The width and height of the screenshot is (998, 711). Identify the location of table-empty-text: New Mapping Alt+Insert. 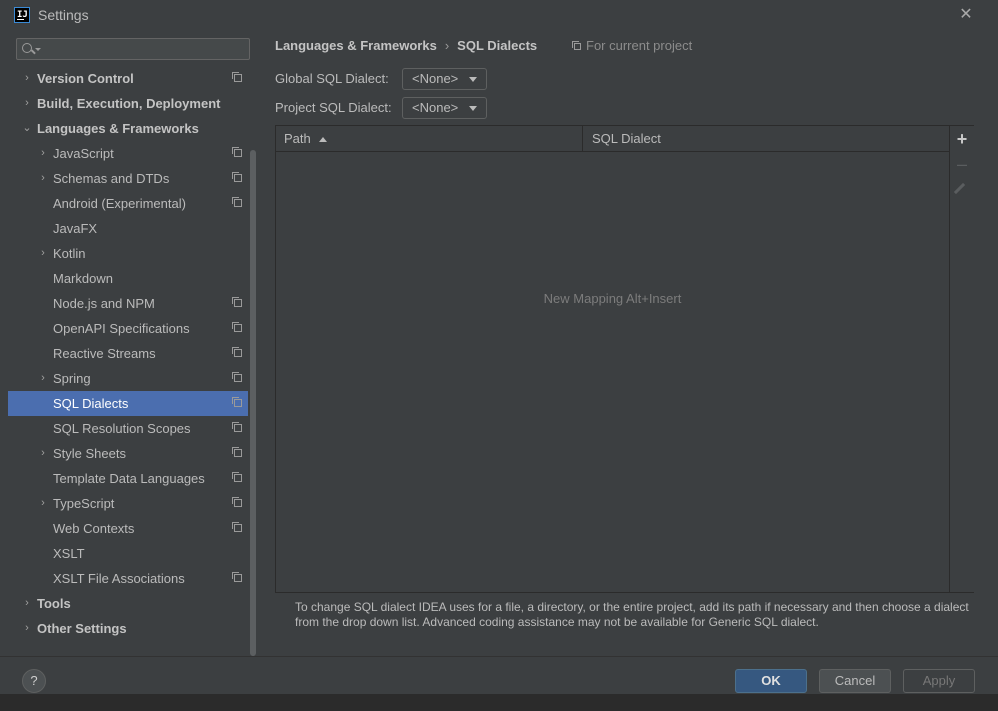
(612, 298).